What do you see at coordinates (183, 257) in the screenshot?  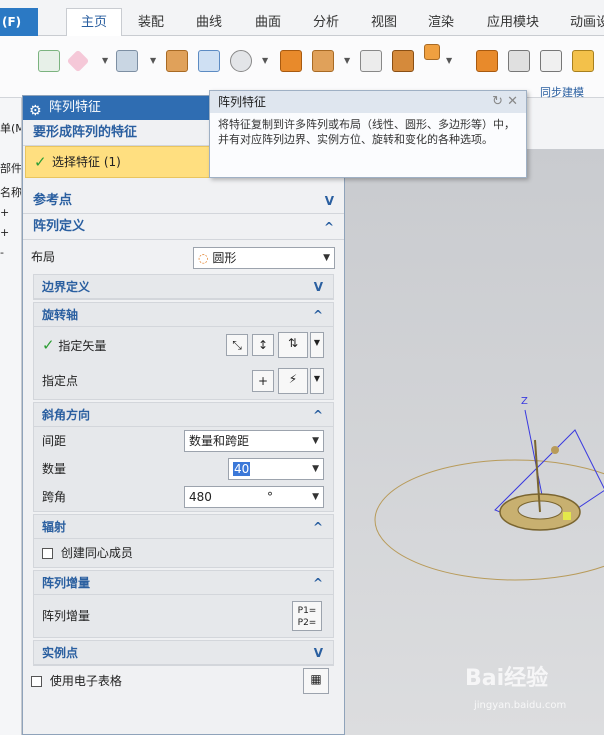 I see `layout-row: 布局 ◌ 圆形 ▼` at bounding box center [183, 257].